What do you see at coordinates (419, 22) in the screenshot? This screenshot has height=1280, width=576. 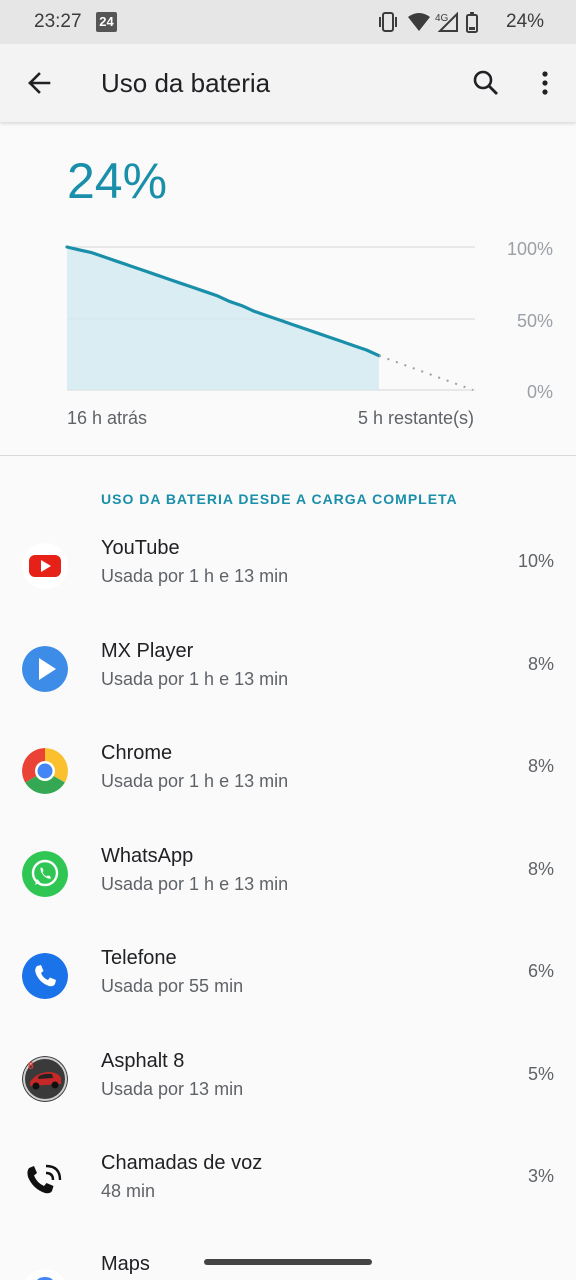 I see `wifi-icon` at bounding box center [419, 22].